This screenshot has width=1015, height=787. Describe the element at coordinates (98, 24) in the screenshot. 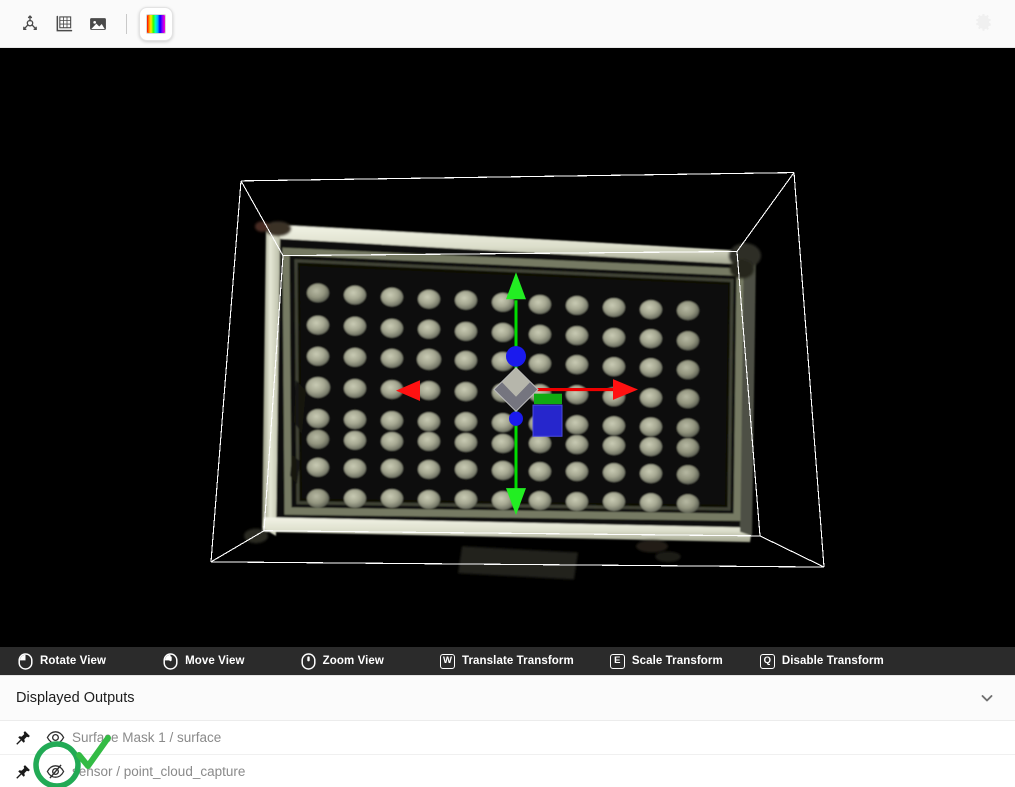

I see `image-icon` at that location.